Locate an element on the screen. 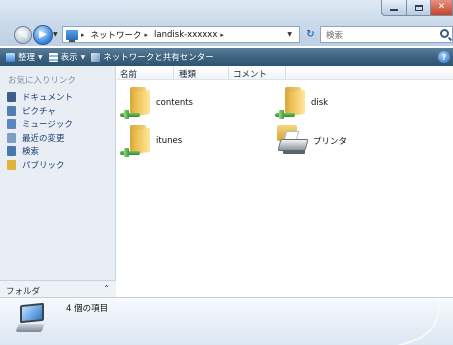 This screenshot has height=345, width=453. network-icon is located at coordinates (72, 35).